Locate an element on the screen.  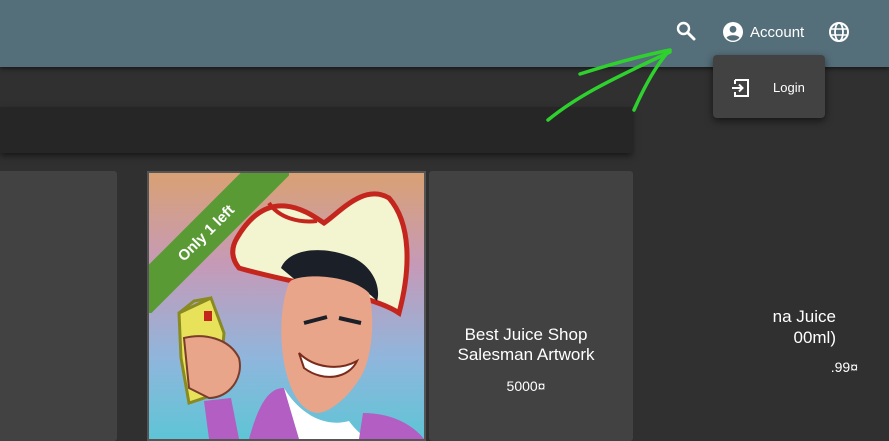
login-label: Login is located at coordinates (789, 87).